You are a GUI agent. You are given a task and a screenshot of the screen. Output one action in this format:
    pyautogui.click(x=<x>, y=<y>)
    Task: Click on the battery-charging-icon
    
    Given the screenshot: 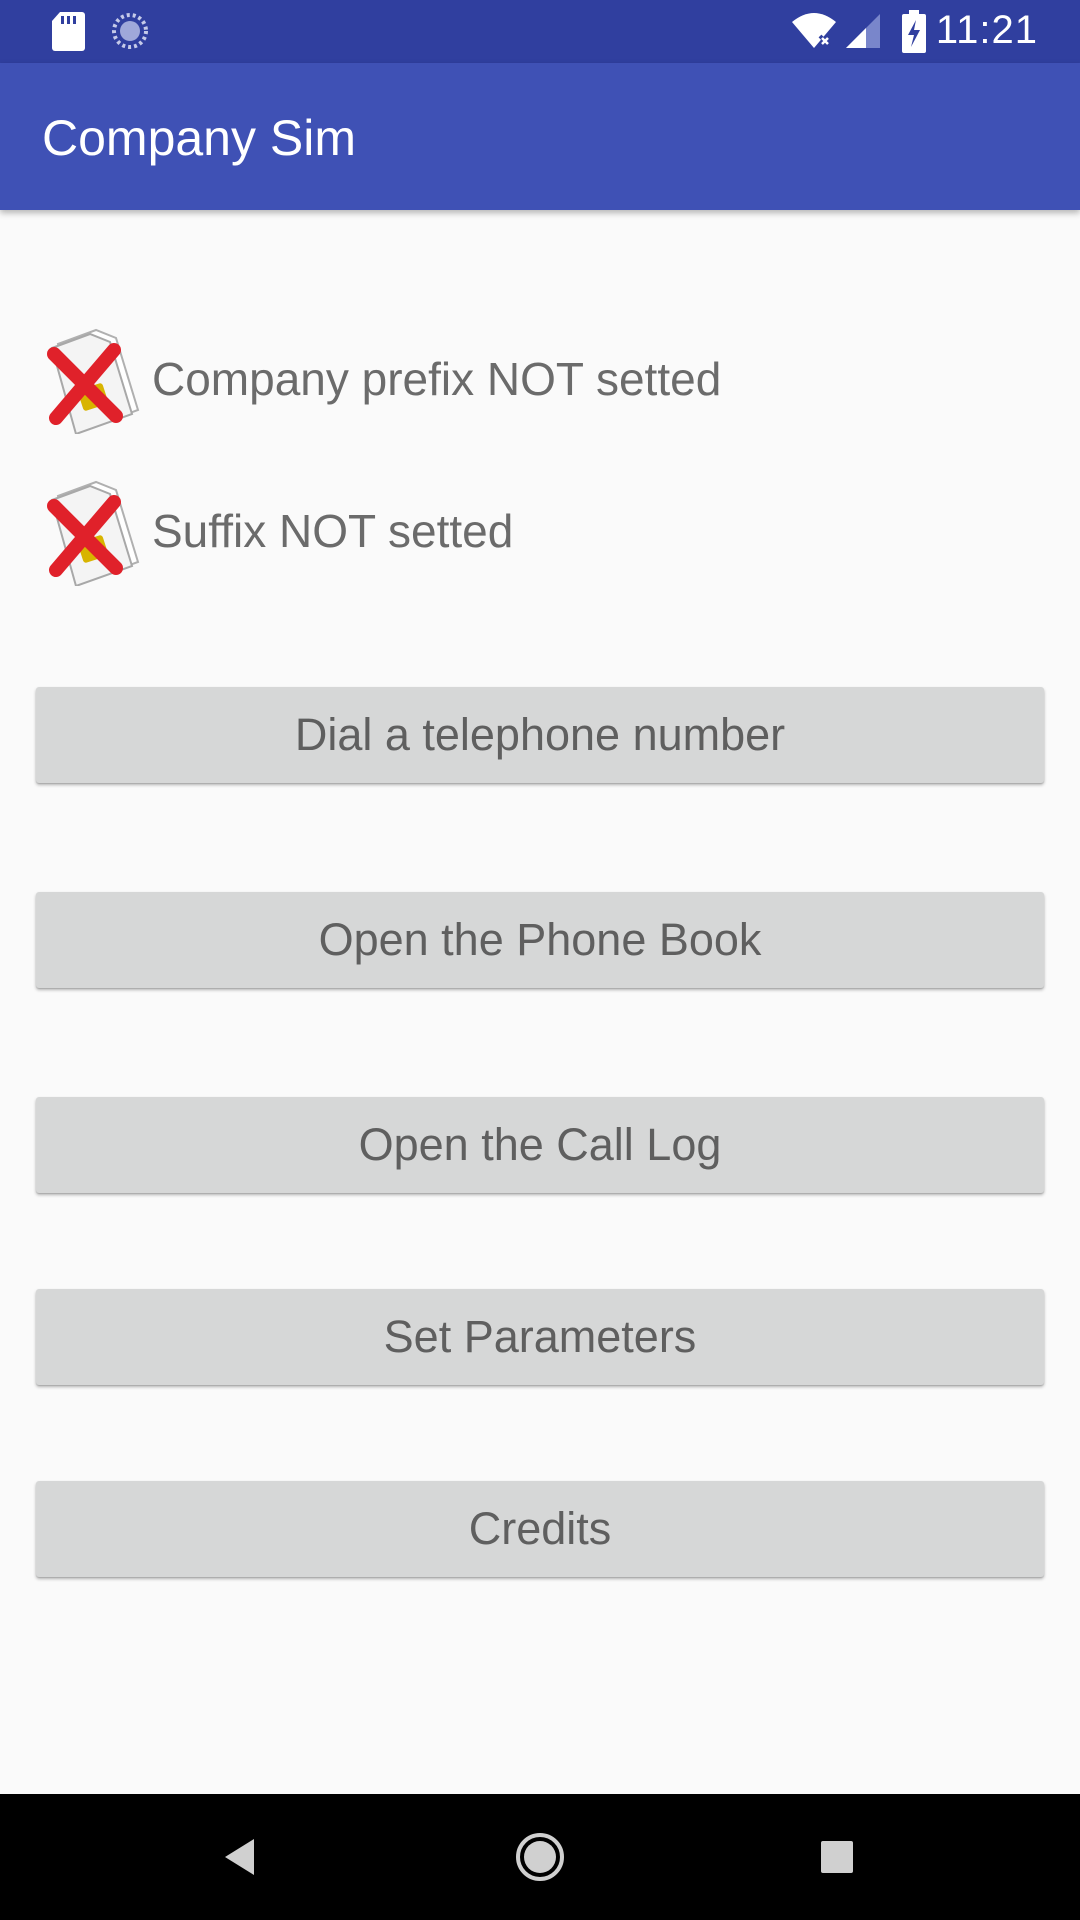 What is the action you would take?
    pyautogui.click(x=914, y=31)
    